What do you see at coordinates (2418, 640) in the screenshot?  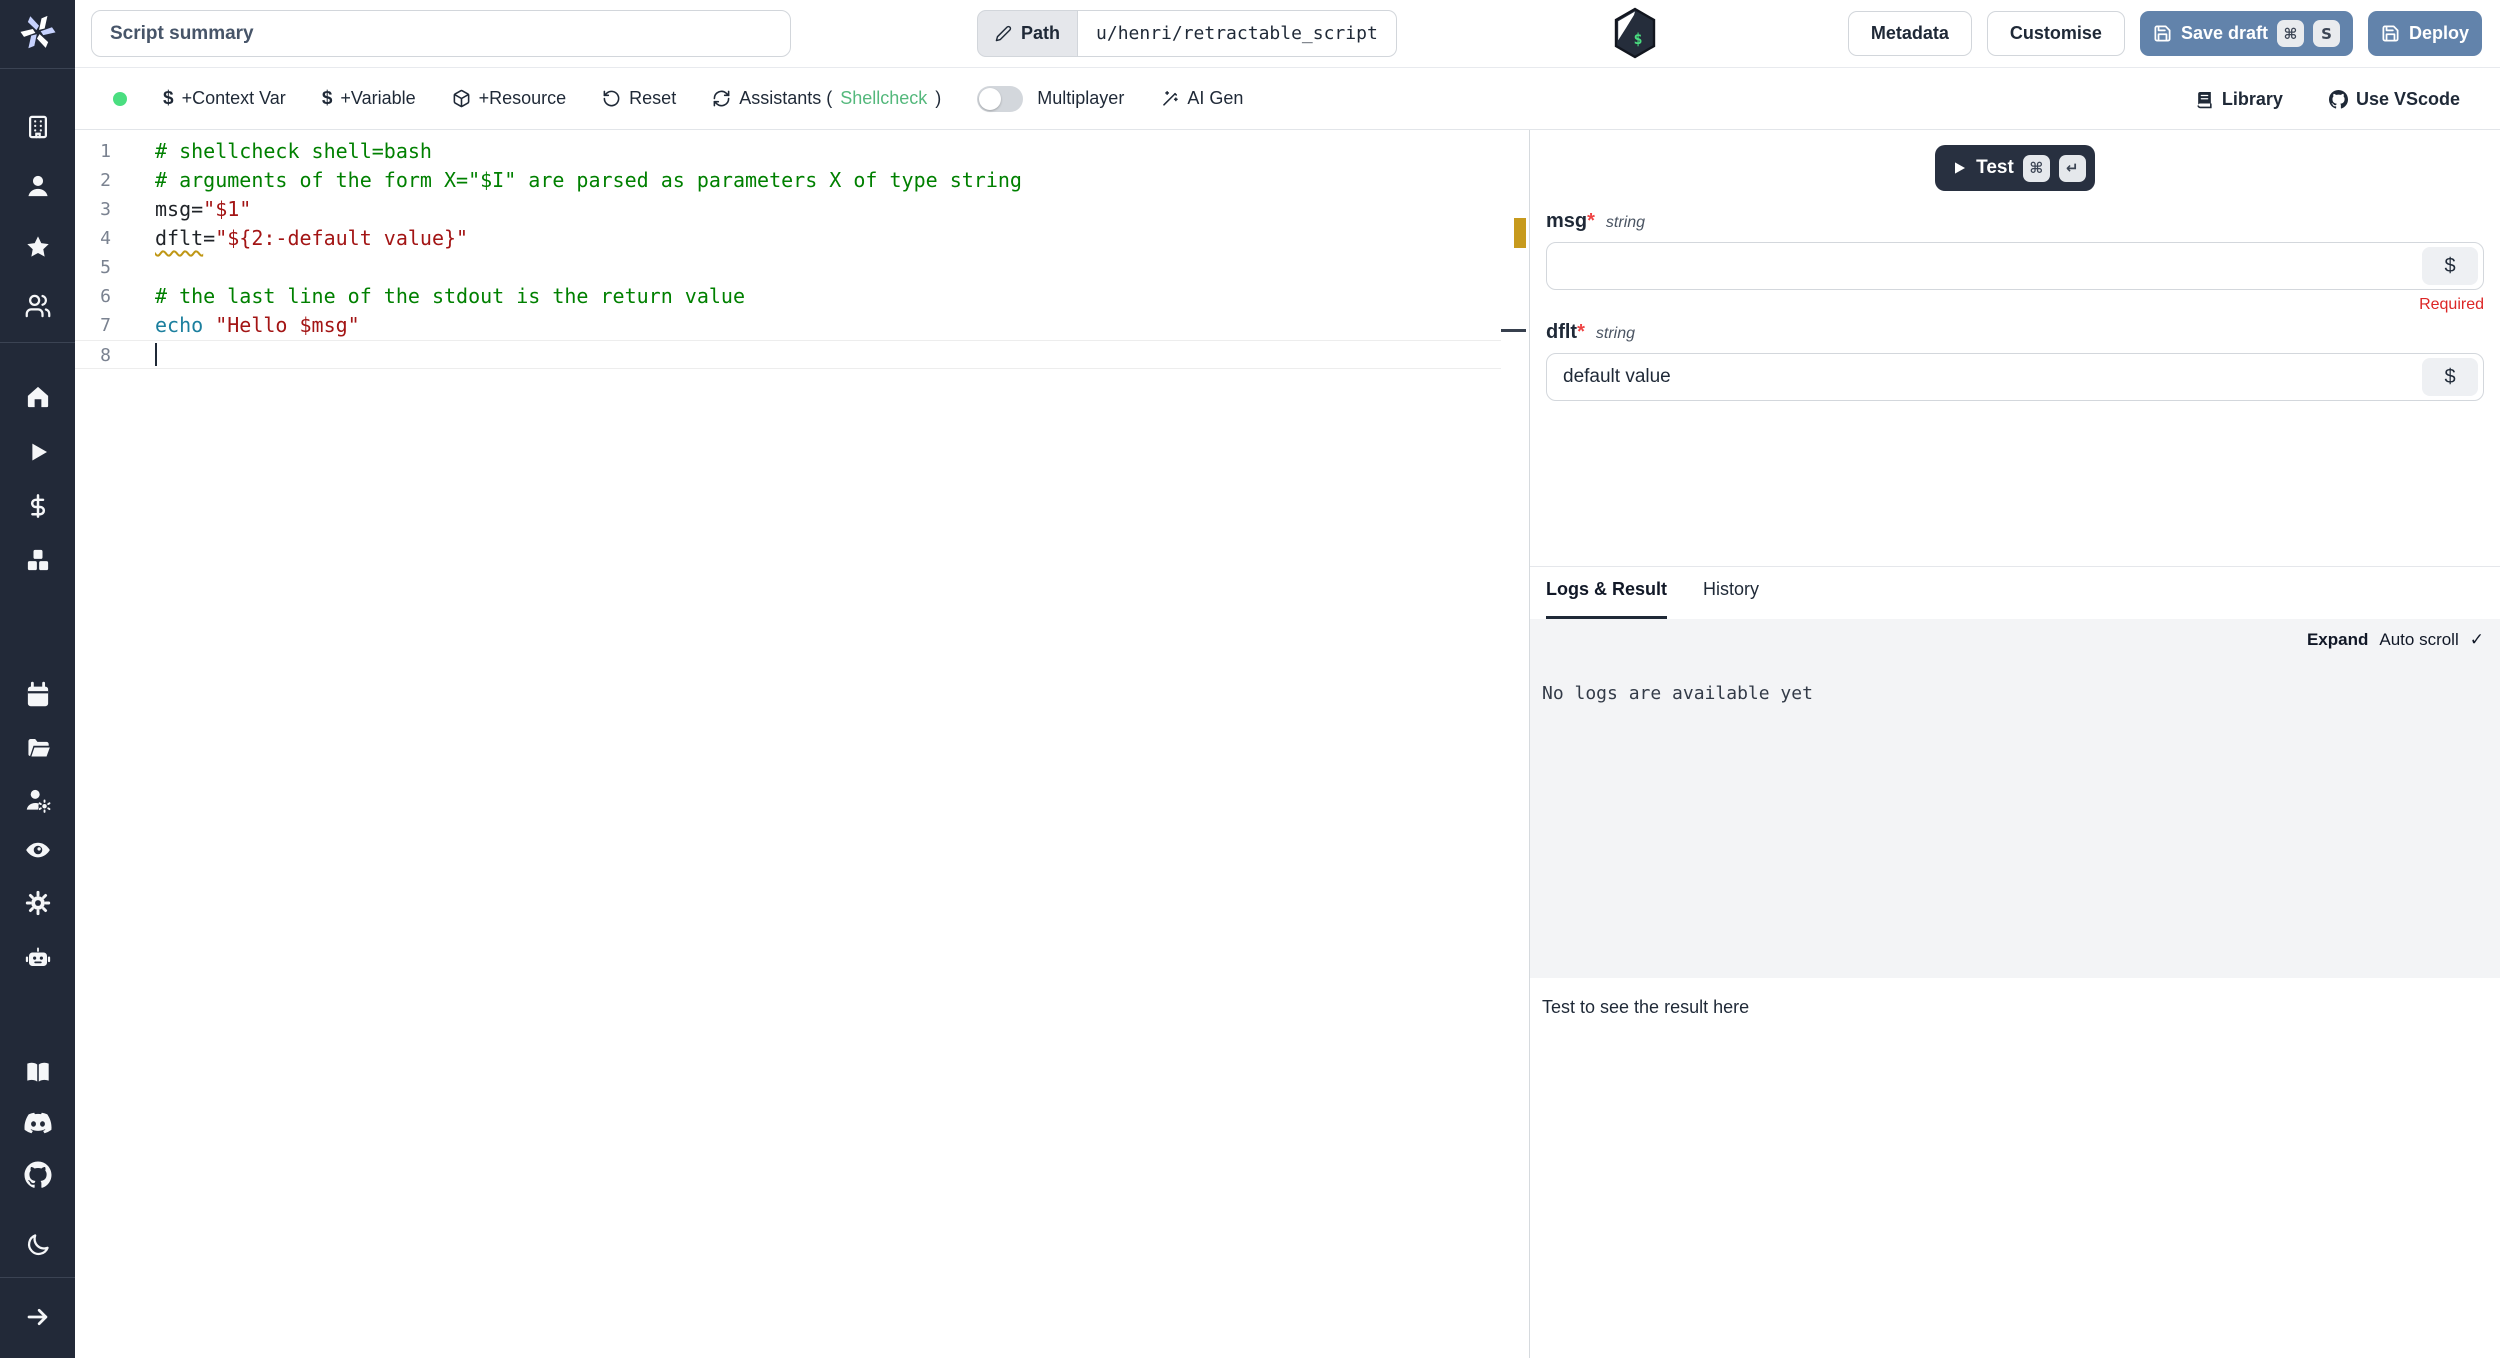 I see `autoscroll-label: Auto scroll` at bounding box center [2418, 640].